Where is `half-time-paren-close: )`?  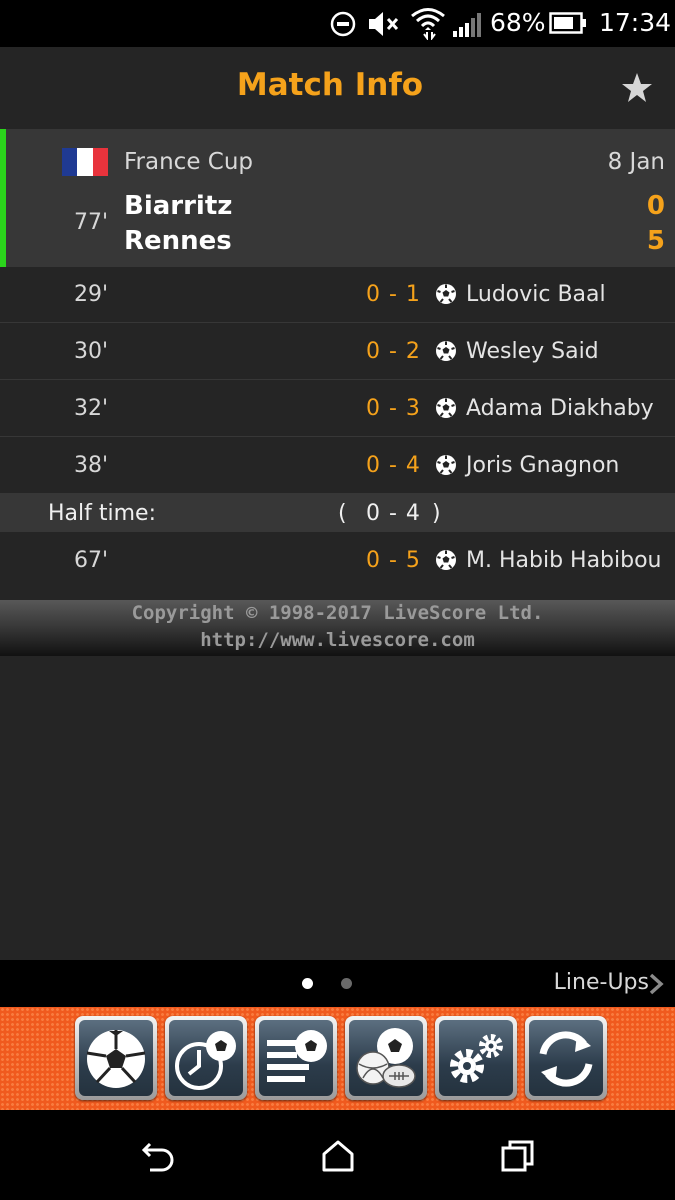 half-time-paren-close: ) is located at coordinates (436, 513).